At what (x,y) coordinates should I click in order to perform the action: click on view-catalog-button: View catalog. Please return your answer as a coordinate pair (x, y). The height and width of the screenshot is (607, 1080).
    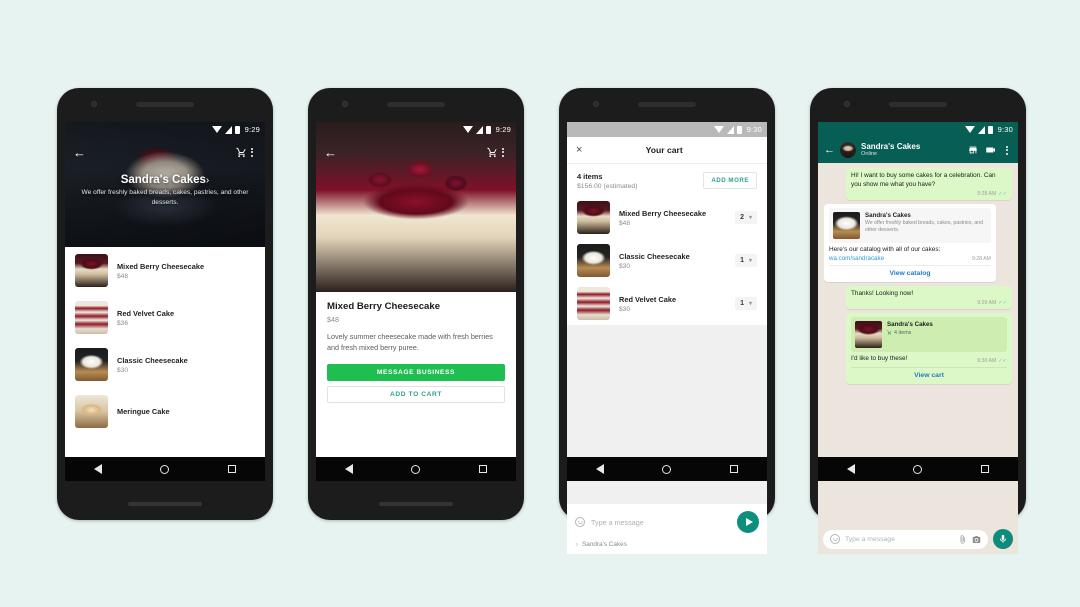
    Looking at the image, I should click on (910, 271).